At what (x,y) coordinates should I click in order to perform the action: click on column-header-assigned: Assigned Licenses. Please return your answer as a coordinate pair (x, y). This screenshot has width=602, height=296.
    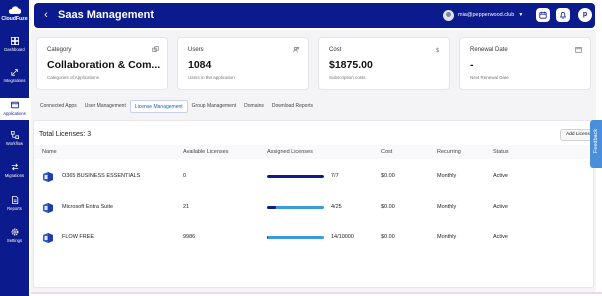
    Looking at the image, I should click on (290, 152).